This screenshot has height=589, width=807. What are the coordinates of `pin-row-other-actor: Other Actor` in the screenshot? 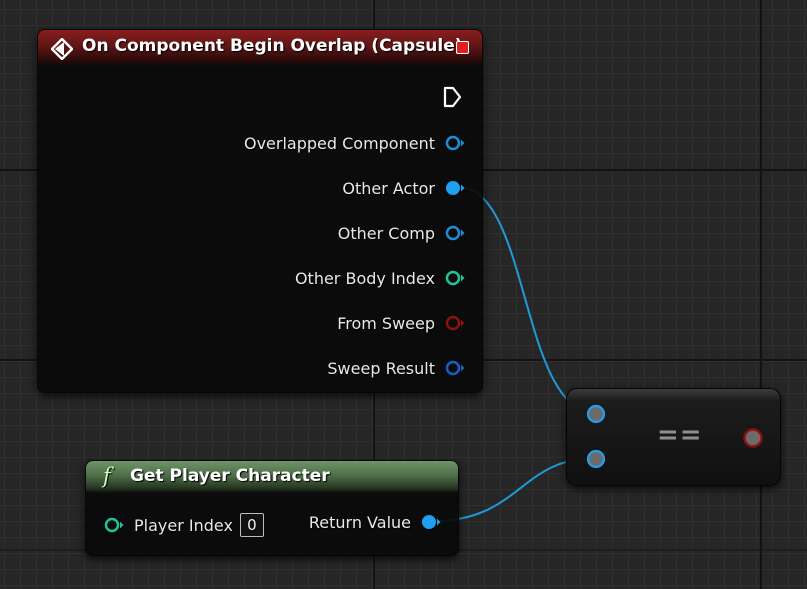 It's located at (403, 188).